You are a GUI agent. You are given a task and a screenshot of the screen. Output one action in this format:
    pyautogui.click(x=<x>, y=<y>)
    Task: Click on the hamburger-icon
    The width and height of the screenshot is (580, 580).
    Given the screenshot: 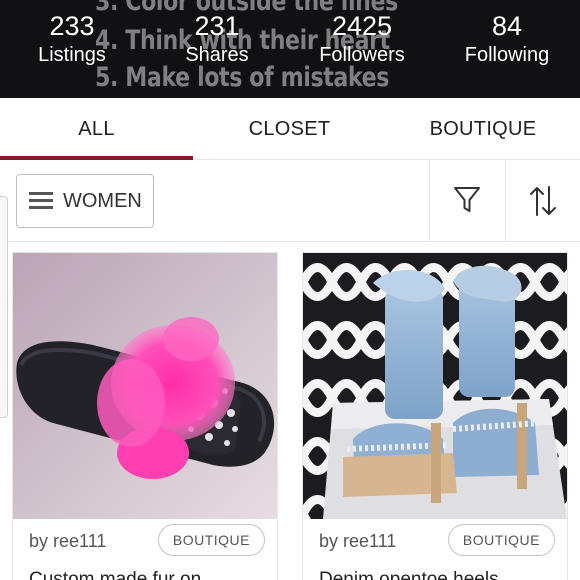 What is the action you would take?
    pyautogui.click(x=41, y=201)
    